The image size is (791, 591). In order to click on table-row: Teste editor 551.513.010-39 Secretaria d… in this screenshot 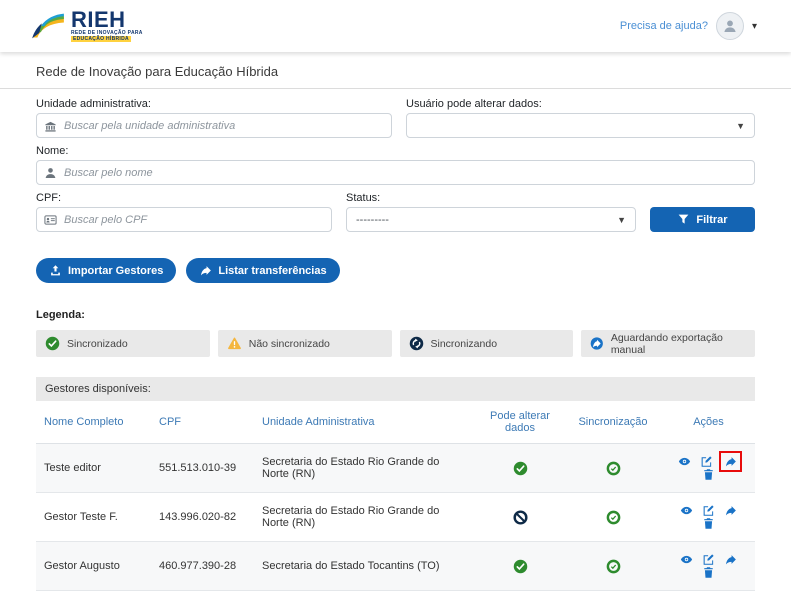, I will do `click(395, 468)`.